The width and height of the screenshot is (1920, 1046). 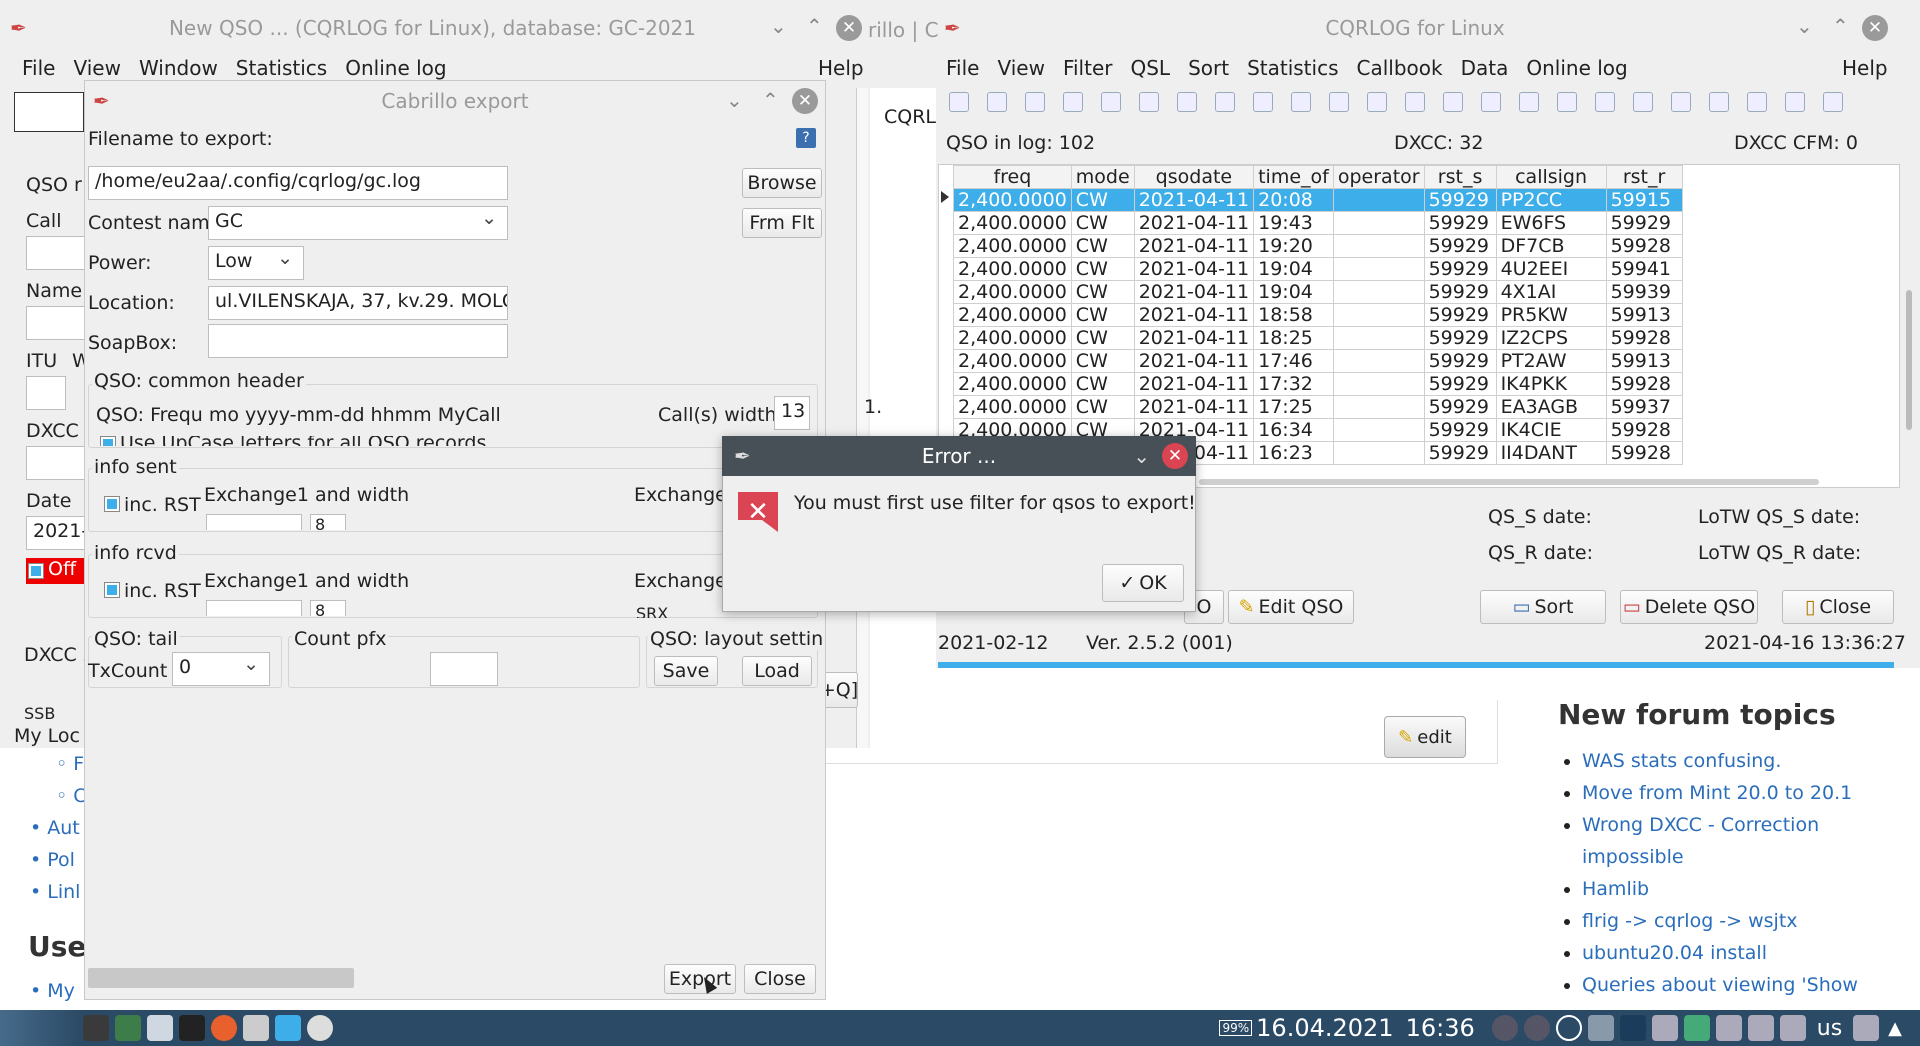 I want to click on horizontal-scrollbar, so click(x=1509, y=482).